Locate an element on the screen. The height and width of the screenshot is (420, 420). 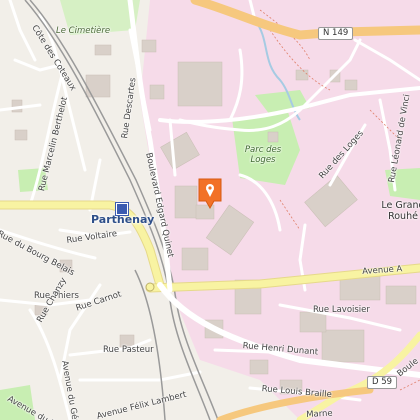
route-shield-d59: D 59 is located at coordinates (382, 383).